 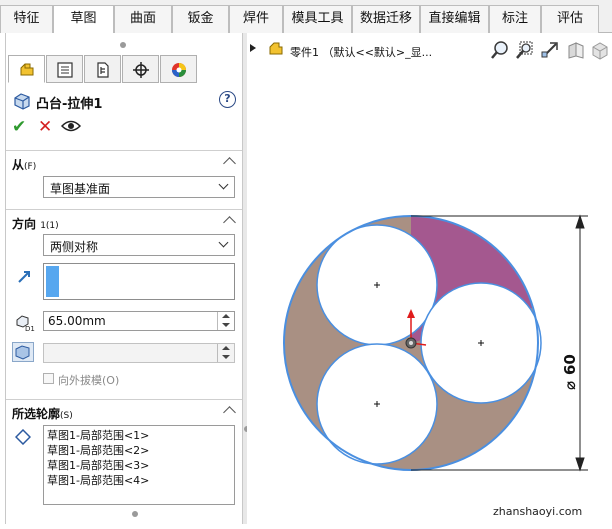 I want to click on command-manager-tabs: 特征 草图 曲面 钣金 焊件 模具工具 数据迁移 直接编辑 标注 评估, so click(x=306, y=17).